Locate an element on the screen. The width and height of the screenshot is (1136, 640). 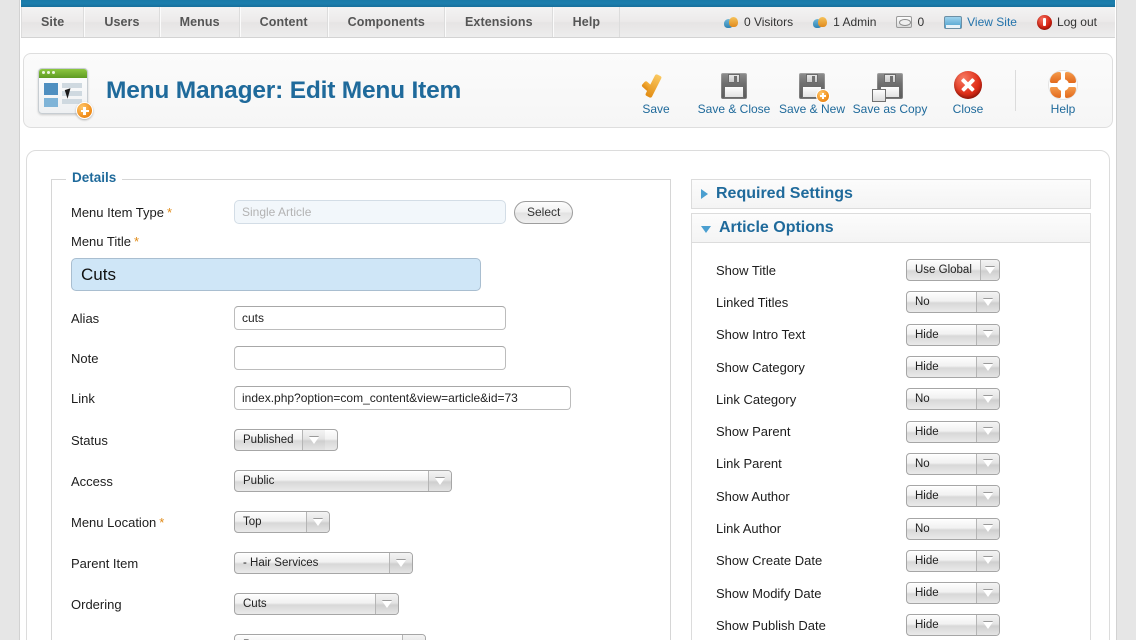
note-label: Note is located at coordinates (85, 358).